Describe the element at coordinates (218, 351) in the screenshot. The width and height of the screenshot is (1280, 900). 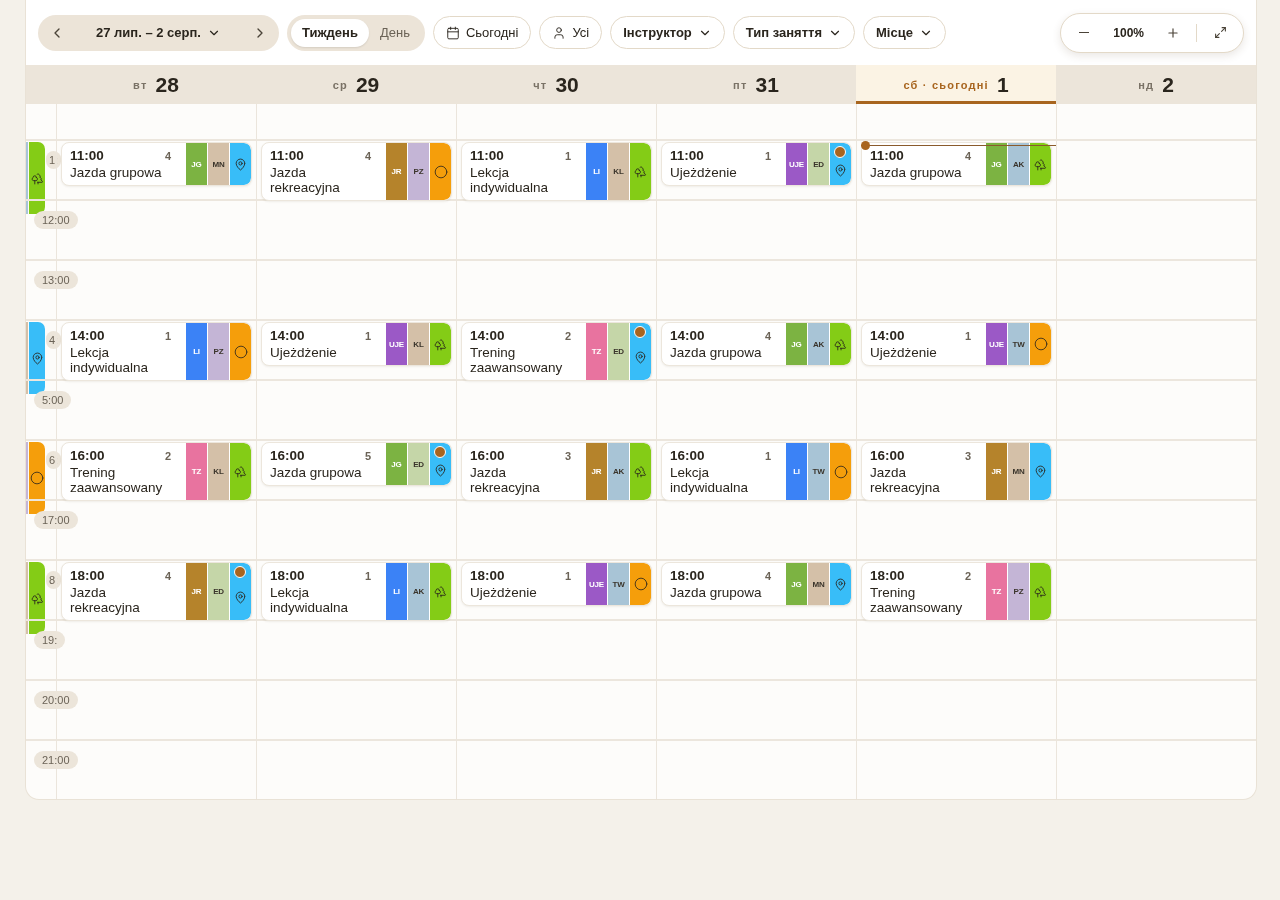
I see `instructor-tag: PZ` at that location.